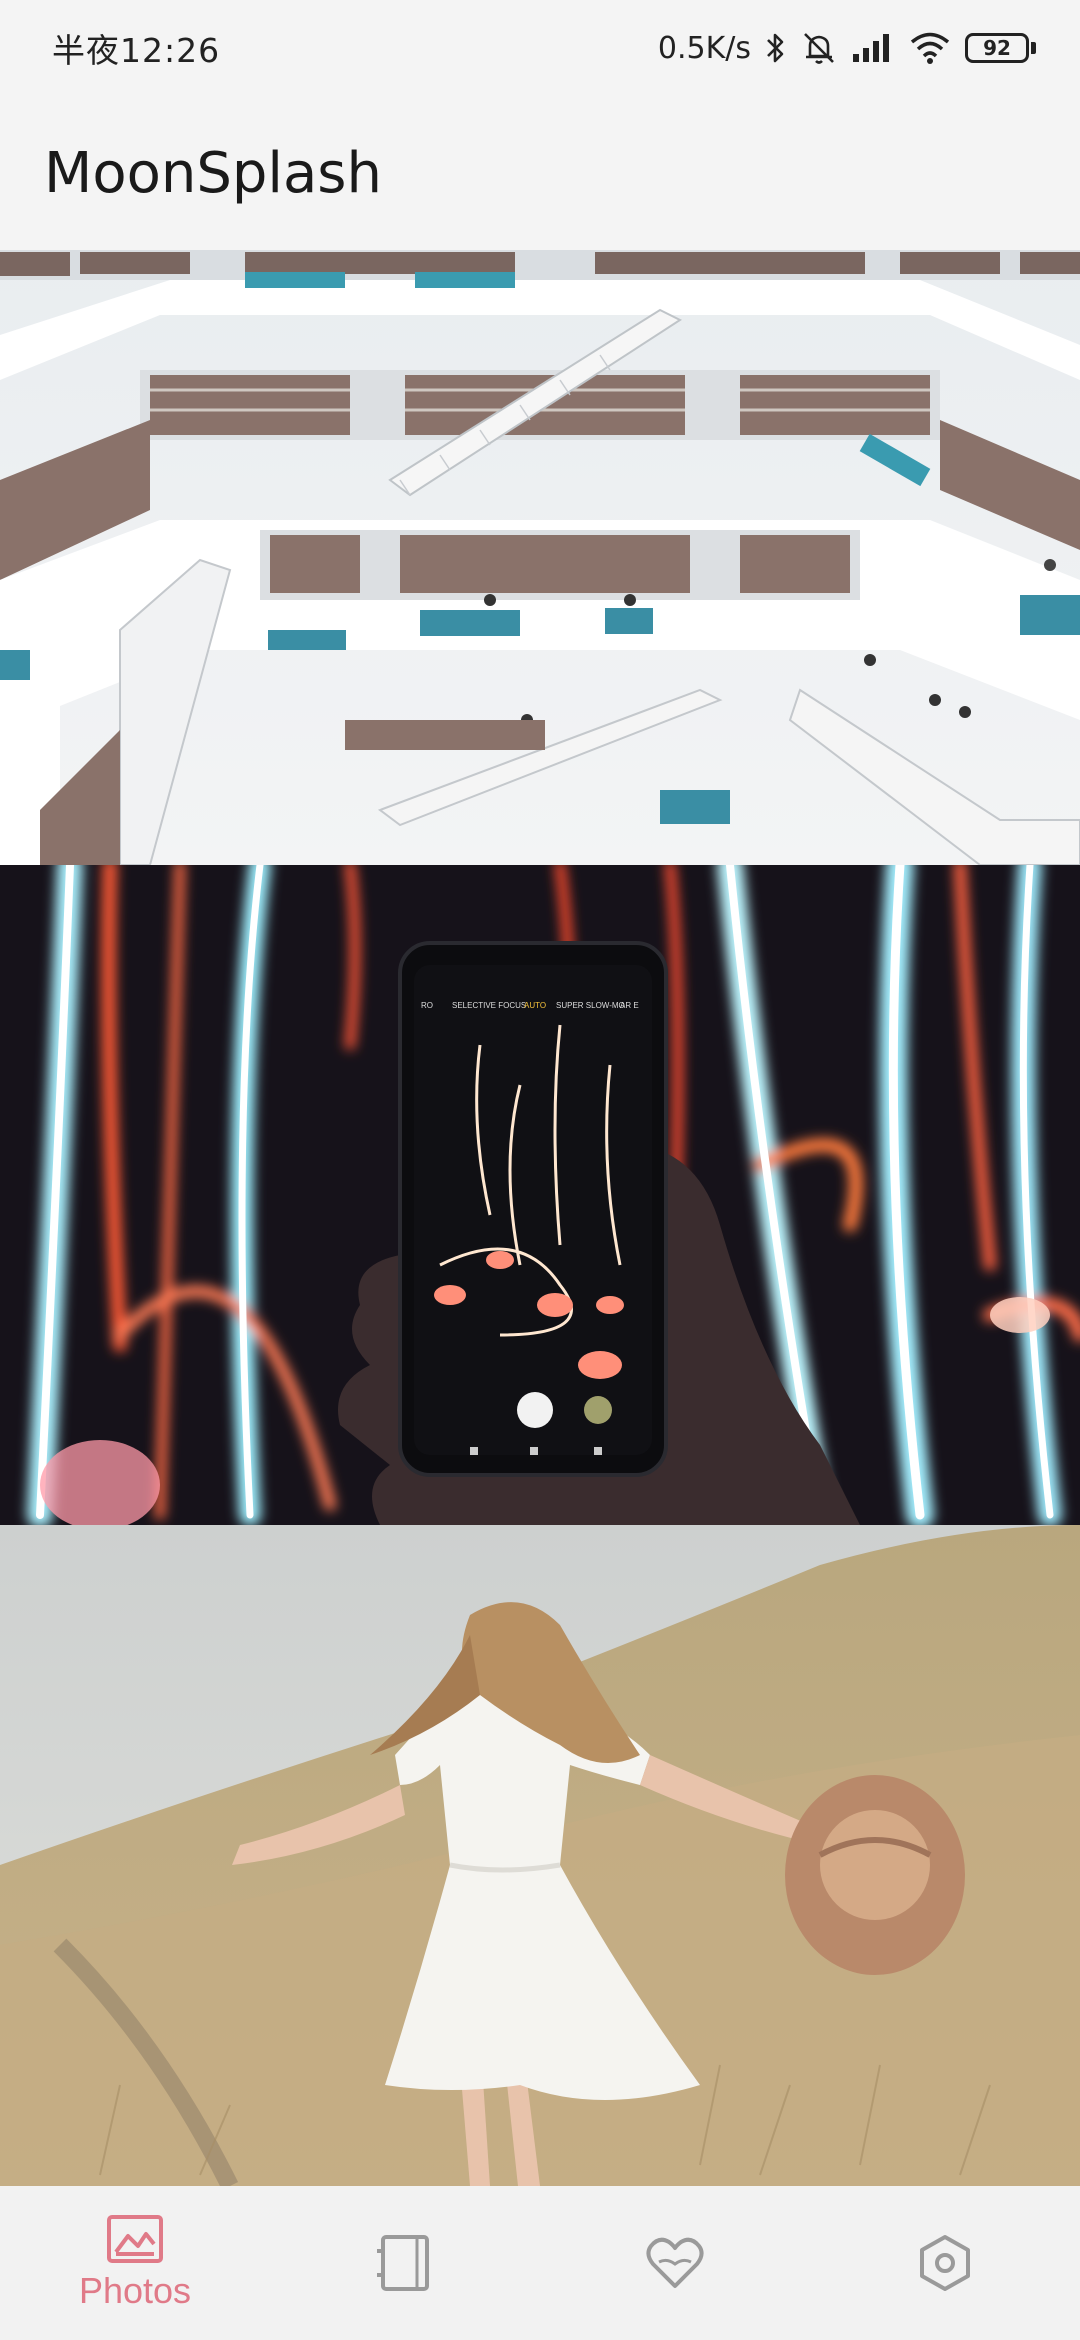  What do you see at coordinates (535, 1005) in the screenshot?
I see `svg-text: AUTO` at bounding box center [535, 1005].